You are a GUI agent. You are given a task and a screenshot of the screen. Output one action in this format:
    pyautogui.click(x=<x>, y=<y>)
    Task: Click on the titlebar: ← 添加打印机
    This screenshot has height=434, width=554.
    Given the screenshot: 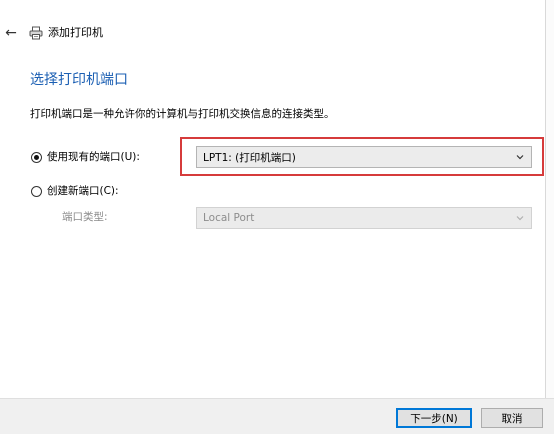 What is the action you would take?
    pyautogui.click(x=273, y=33)
    